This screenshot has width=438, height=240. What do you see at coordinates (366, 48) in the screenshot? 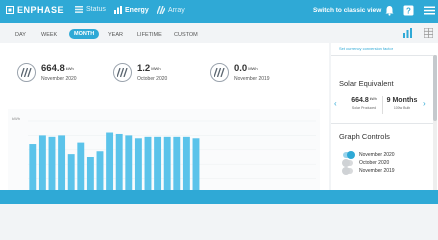
I see `currency-conversion-link: Set currency conversion factor` at bounding box center [366, 48].